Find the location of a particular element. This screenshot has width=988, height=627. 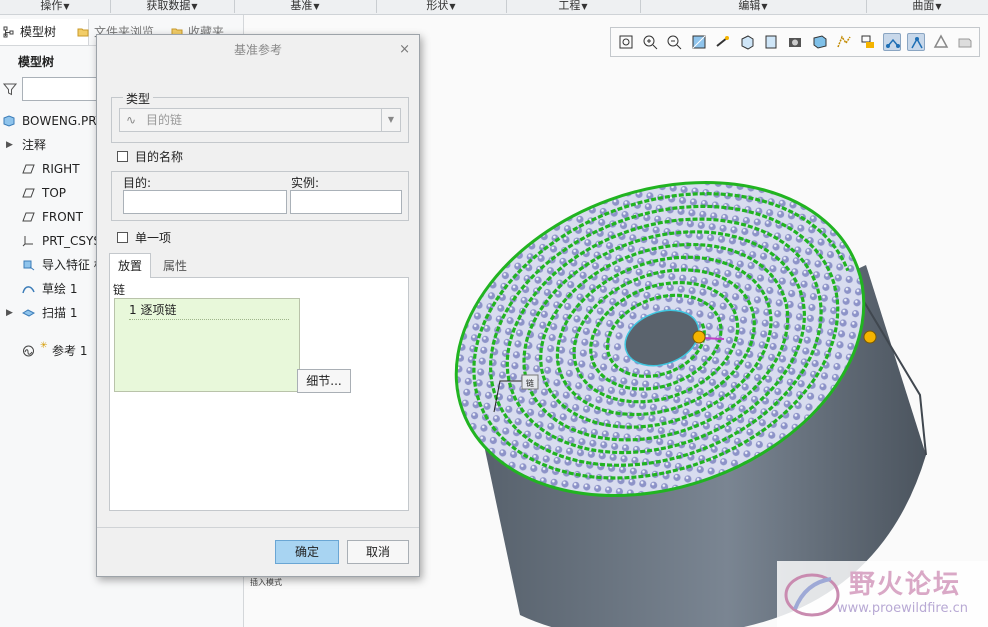

point-display-icon-glyph is located at coordinates (893, 43).